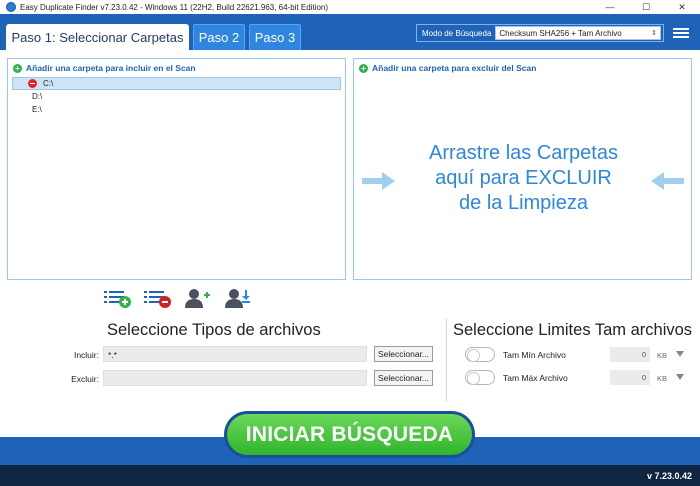  I want to click on include-extensions-field: *.*, so click(235, 354).